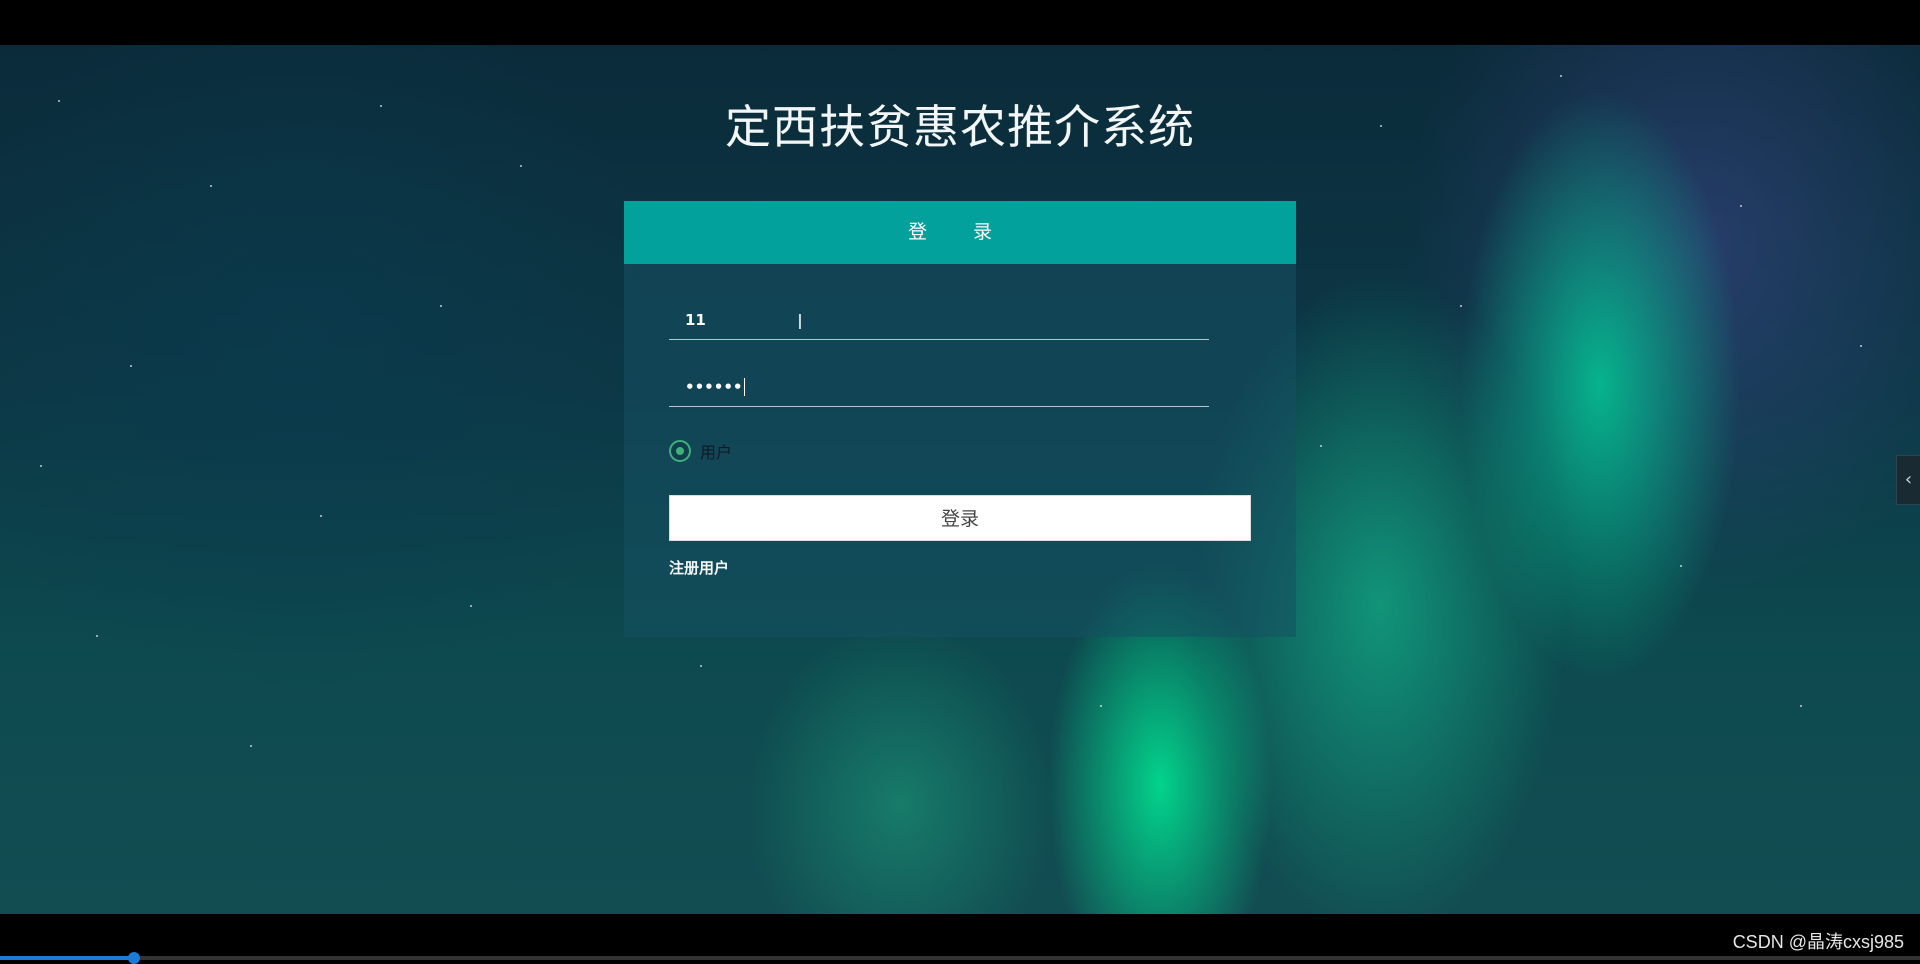 The width and height of the screenshot is (1920, 964). What do you see at coordinates (939, 319) in the screenshot?
I see `username-field: 11 I` at bounding box center [939, 319].